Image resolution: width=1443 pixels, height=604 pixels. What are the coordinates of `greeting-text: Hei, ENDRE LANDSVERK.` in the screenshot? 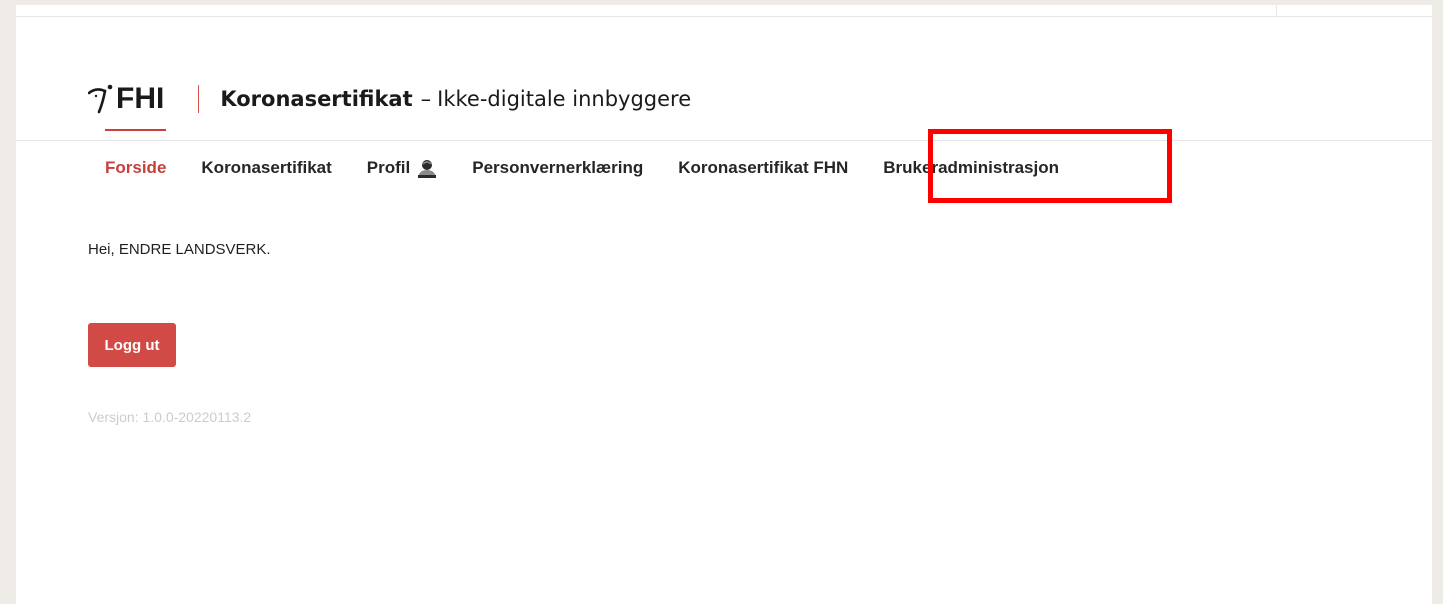 It's located at (179, 249).